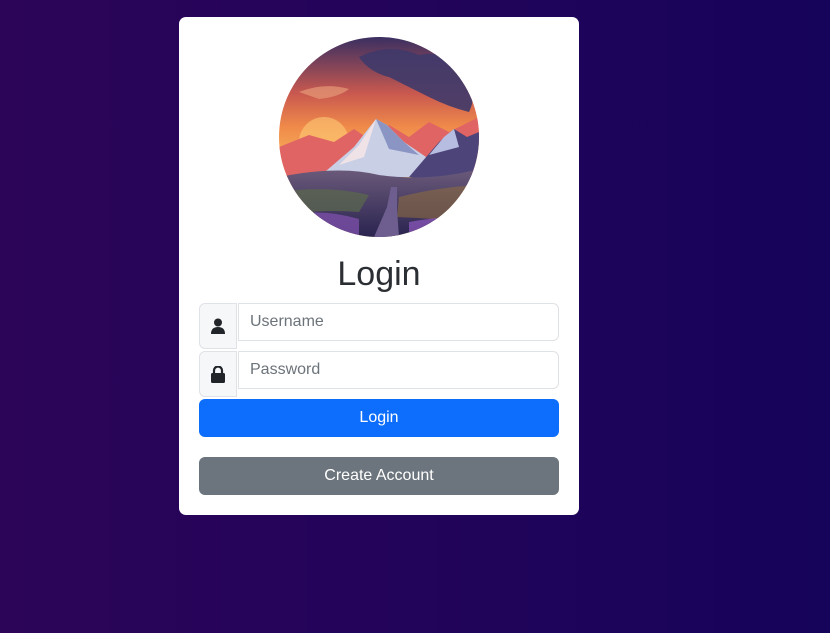 This screenshot has height=633, width=830. I want to click on create-account-button: Create Account, so click(379, 476).